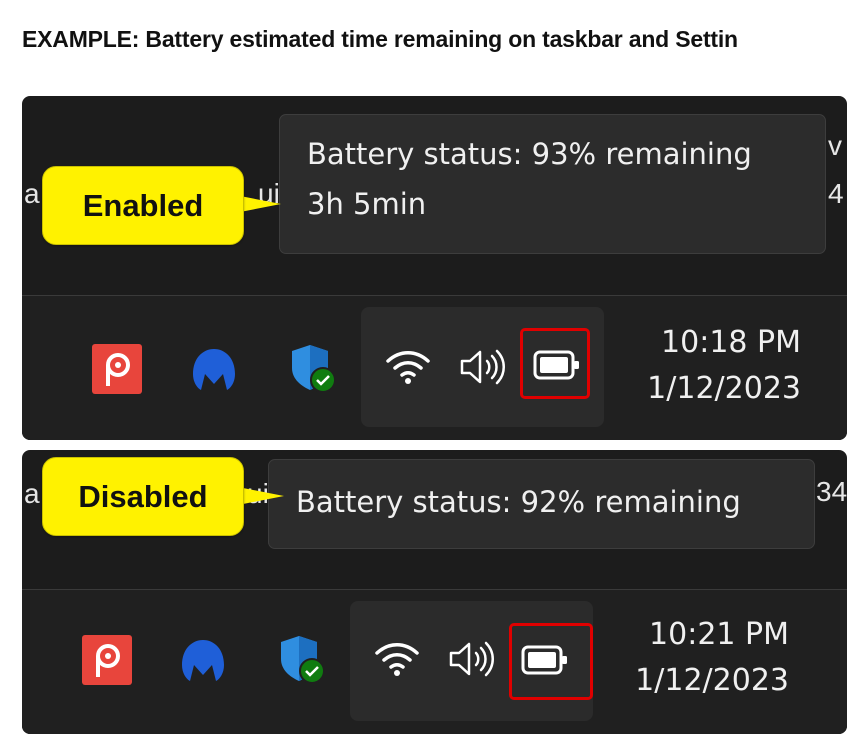  I want to click on taskbar-clock: 10:21 PM 1/12/2023, so click(712, 658).